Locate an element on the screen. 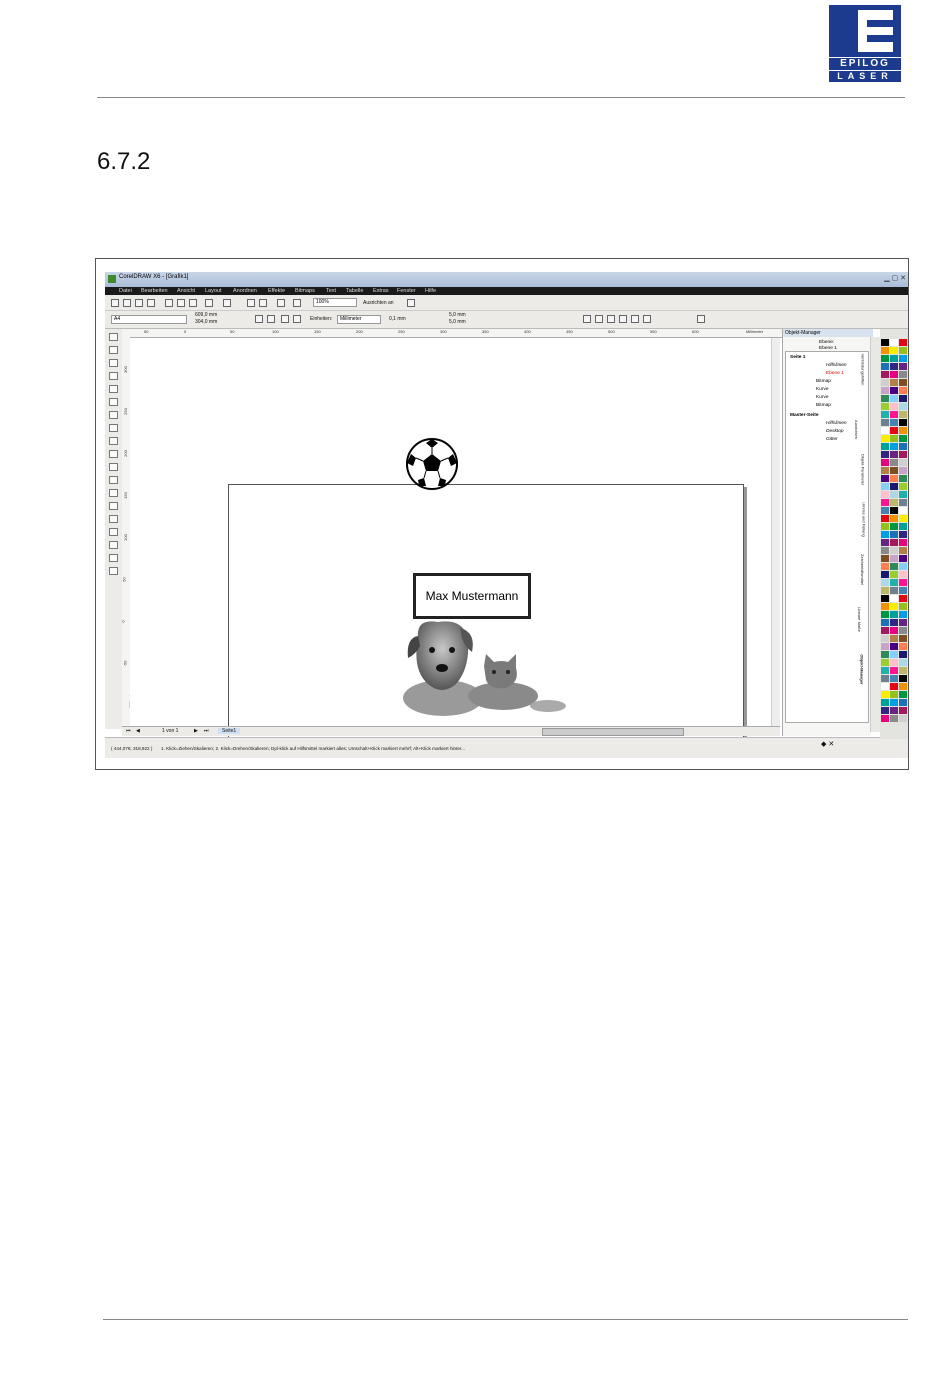 This screenshot has width=950, height=1388. tree-layer-gitter: Gitter is located at coordinates (832, 439).